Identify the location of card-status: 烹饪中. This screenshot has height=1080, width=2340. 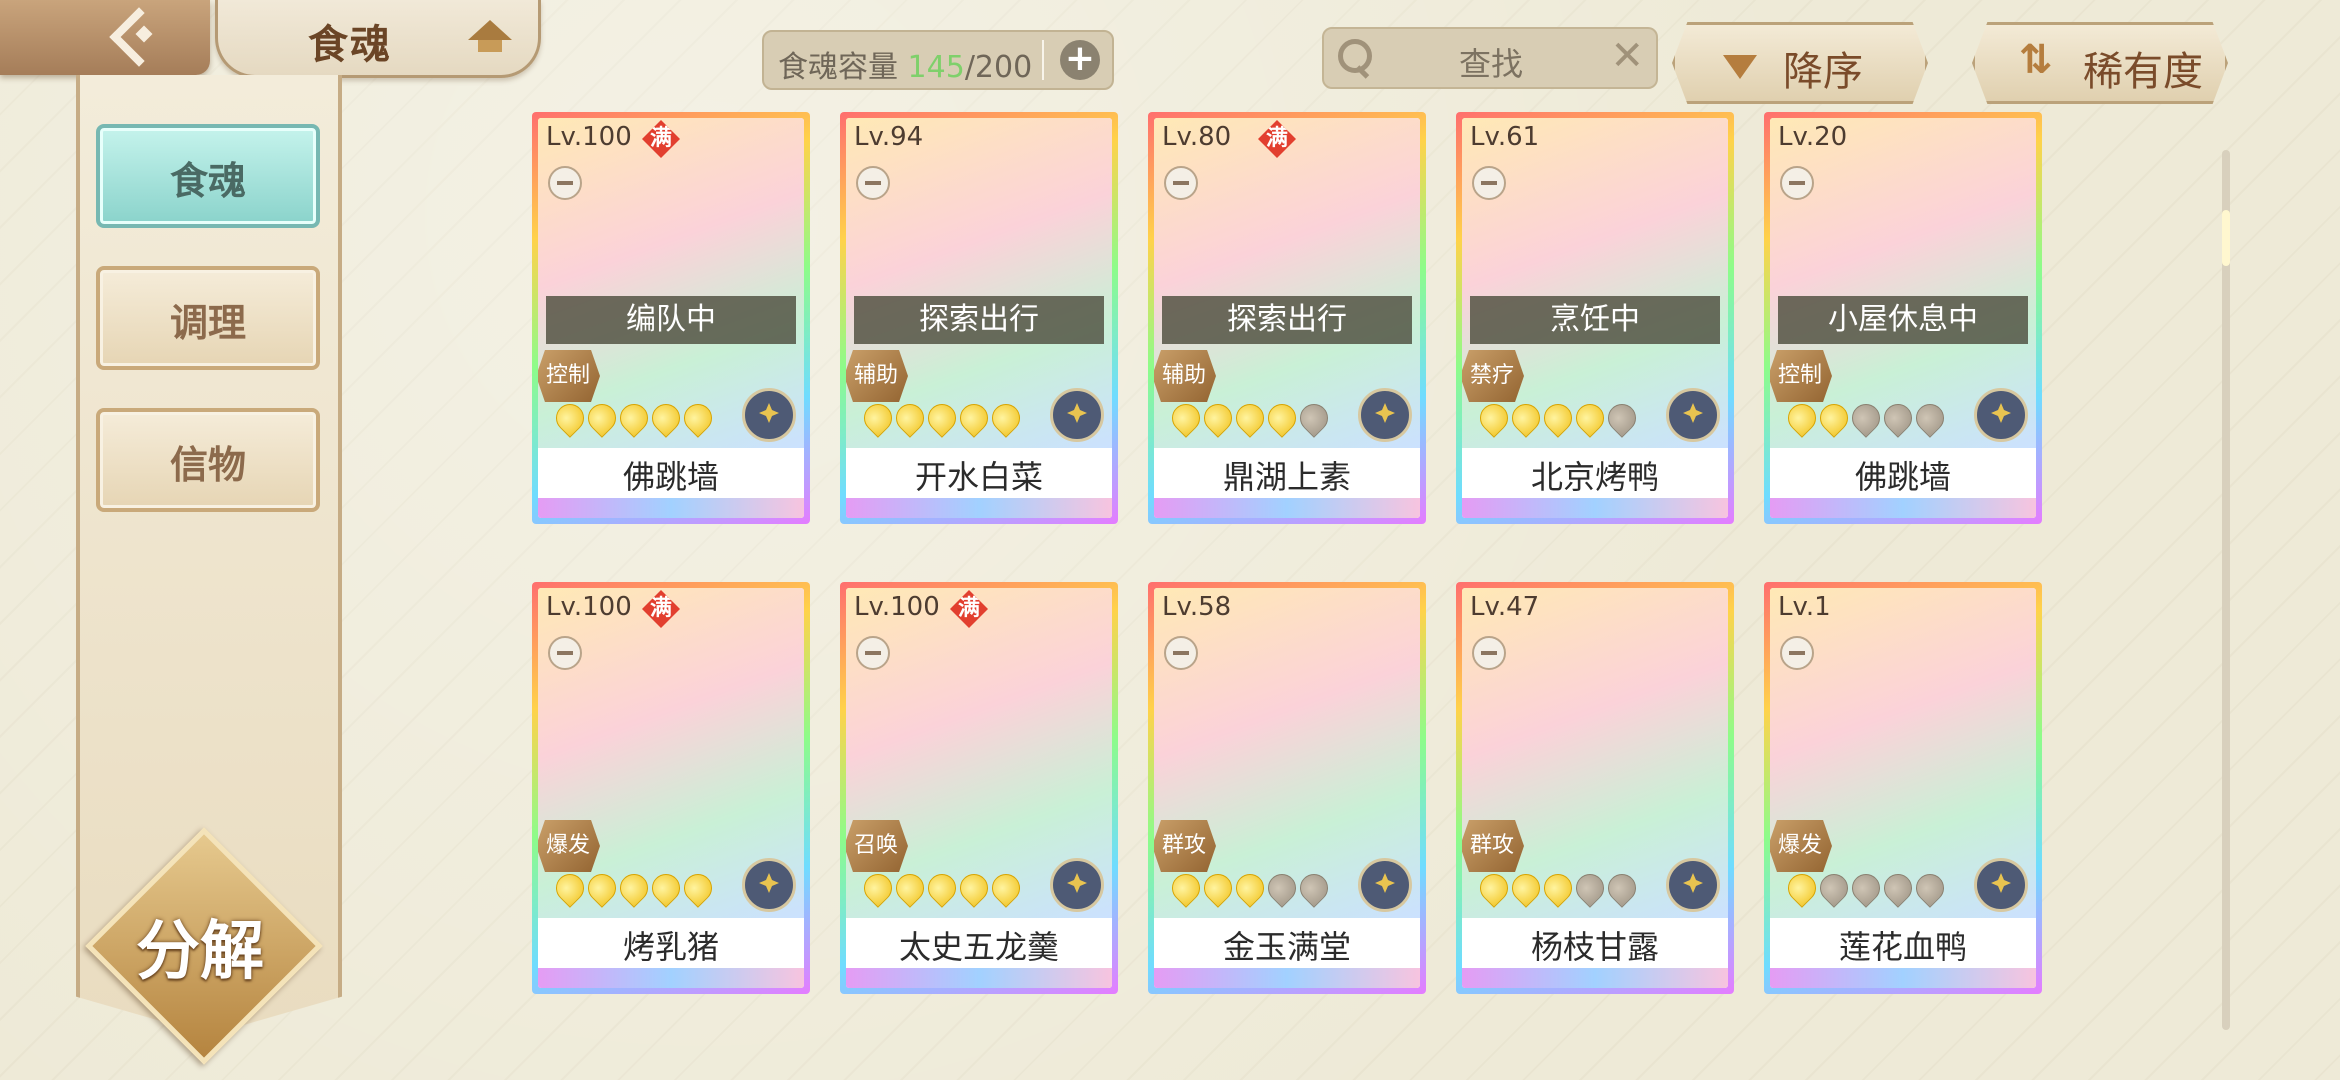
(1595, 320).